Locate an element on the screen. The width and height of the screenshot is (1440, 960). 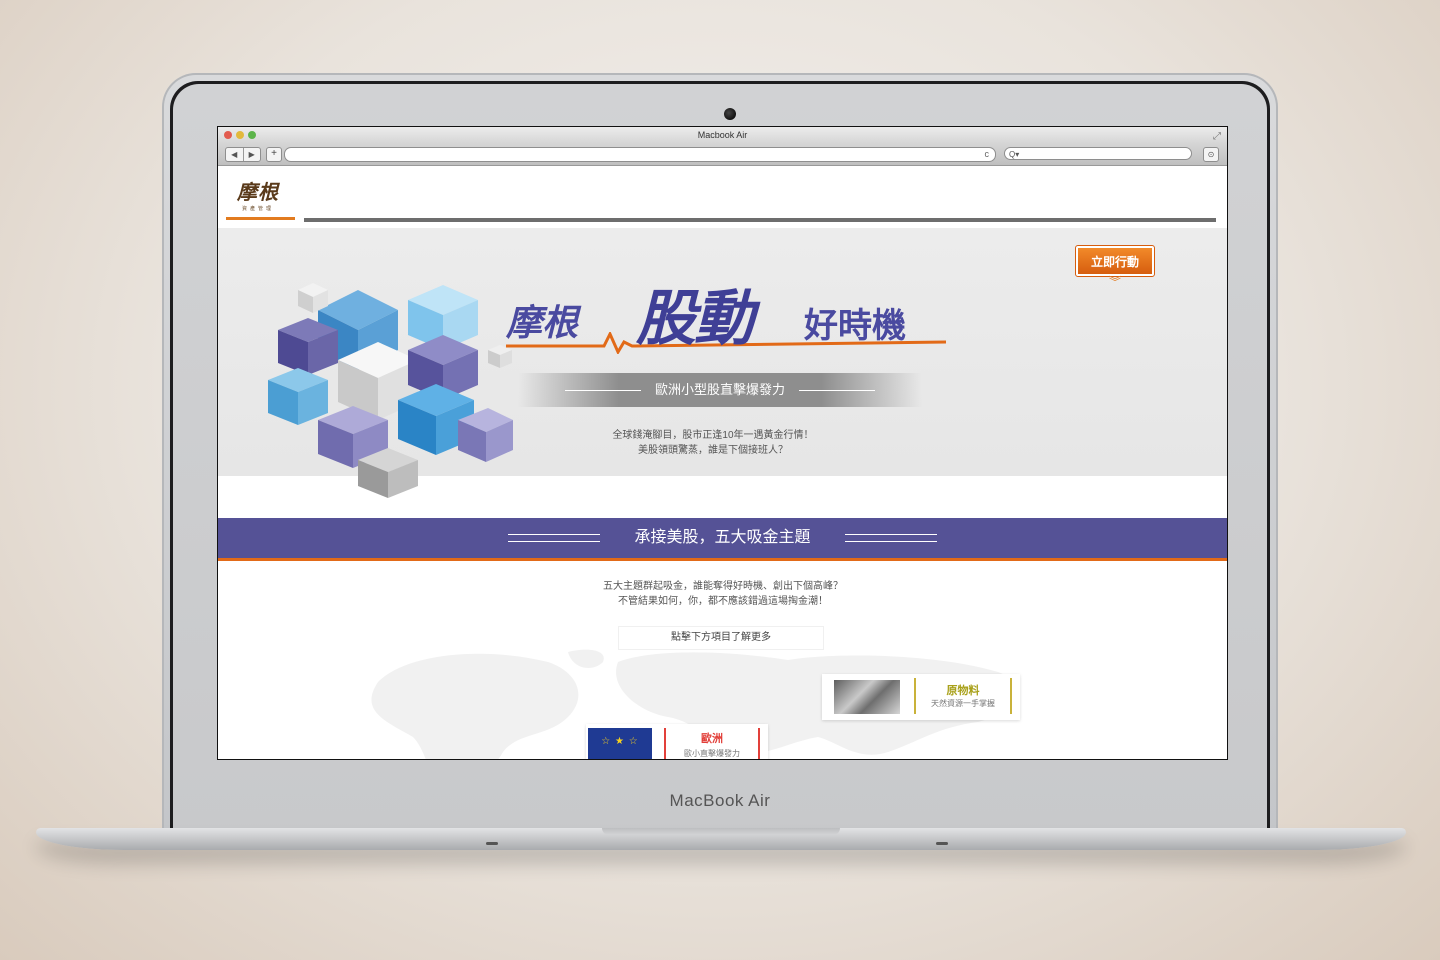
site-logo: 摩根 資產管理 is located at coordinates (258, 194).